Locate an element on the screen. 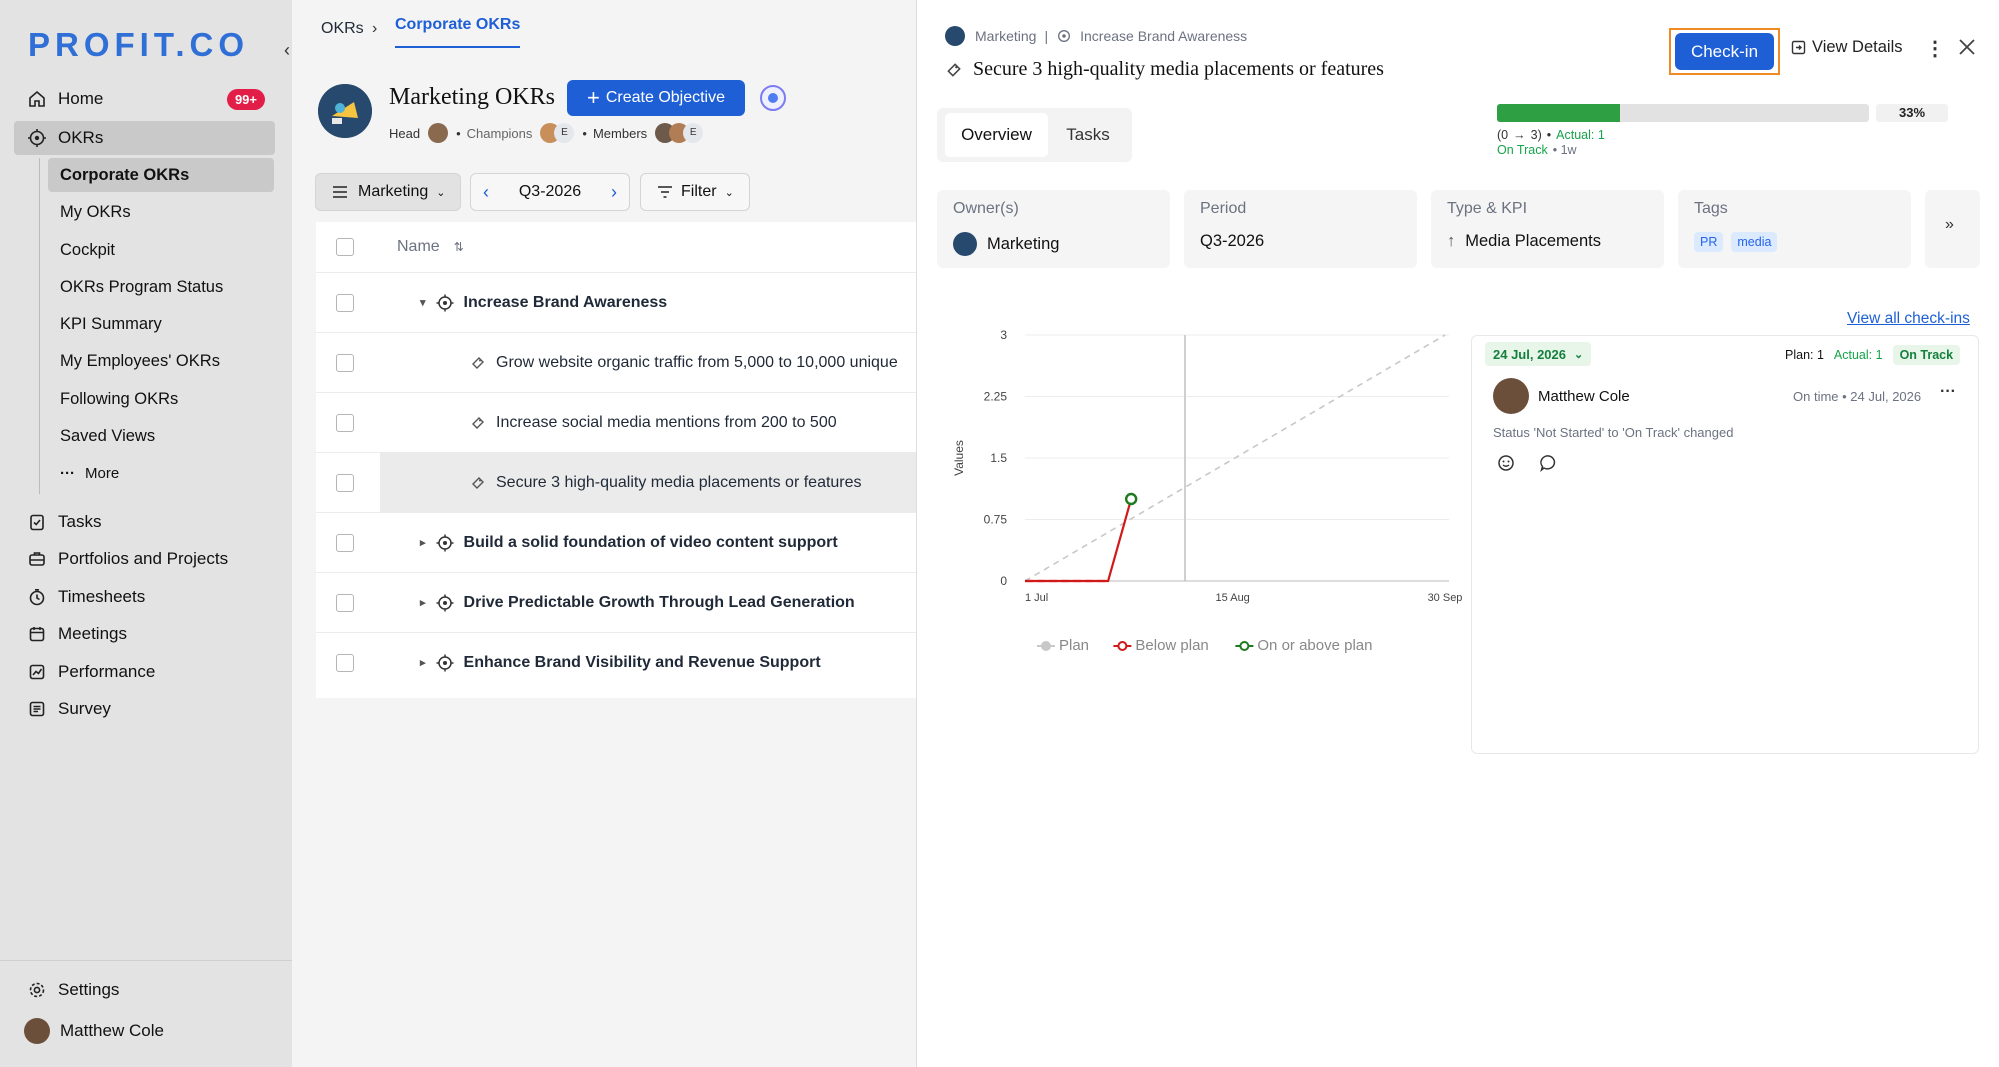  add-reaction-icon is located at coordinates (1507, 463).